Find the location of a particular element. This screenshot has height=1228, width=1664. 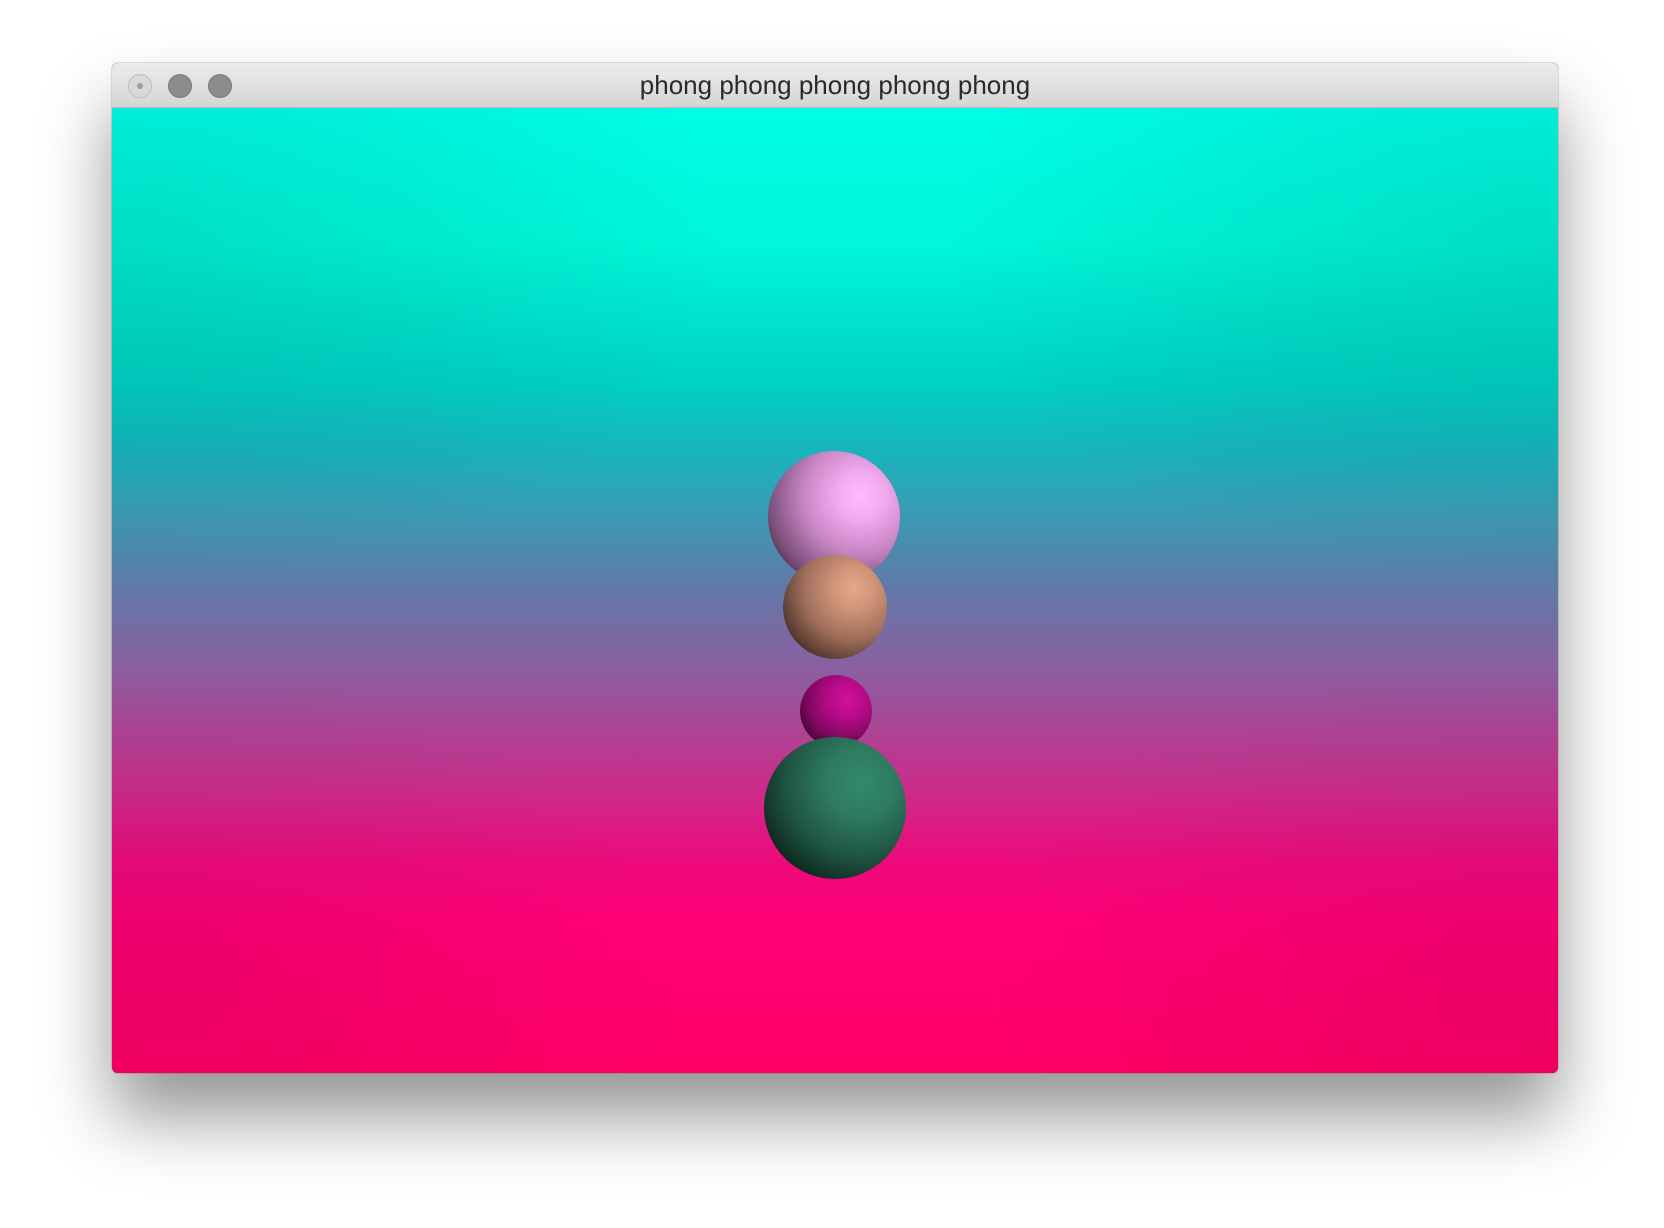

green-sphere is located at coordinates (835, 808).